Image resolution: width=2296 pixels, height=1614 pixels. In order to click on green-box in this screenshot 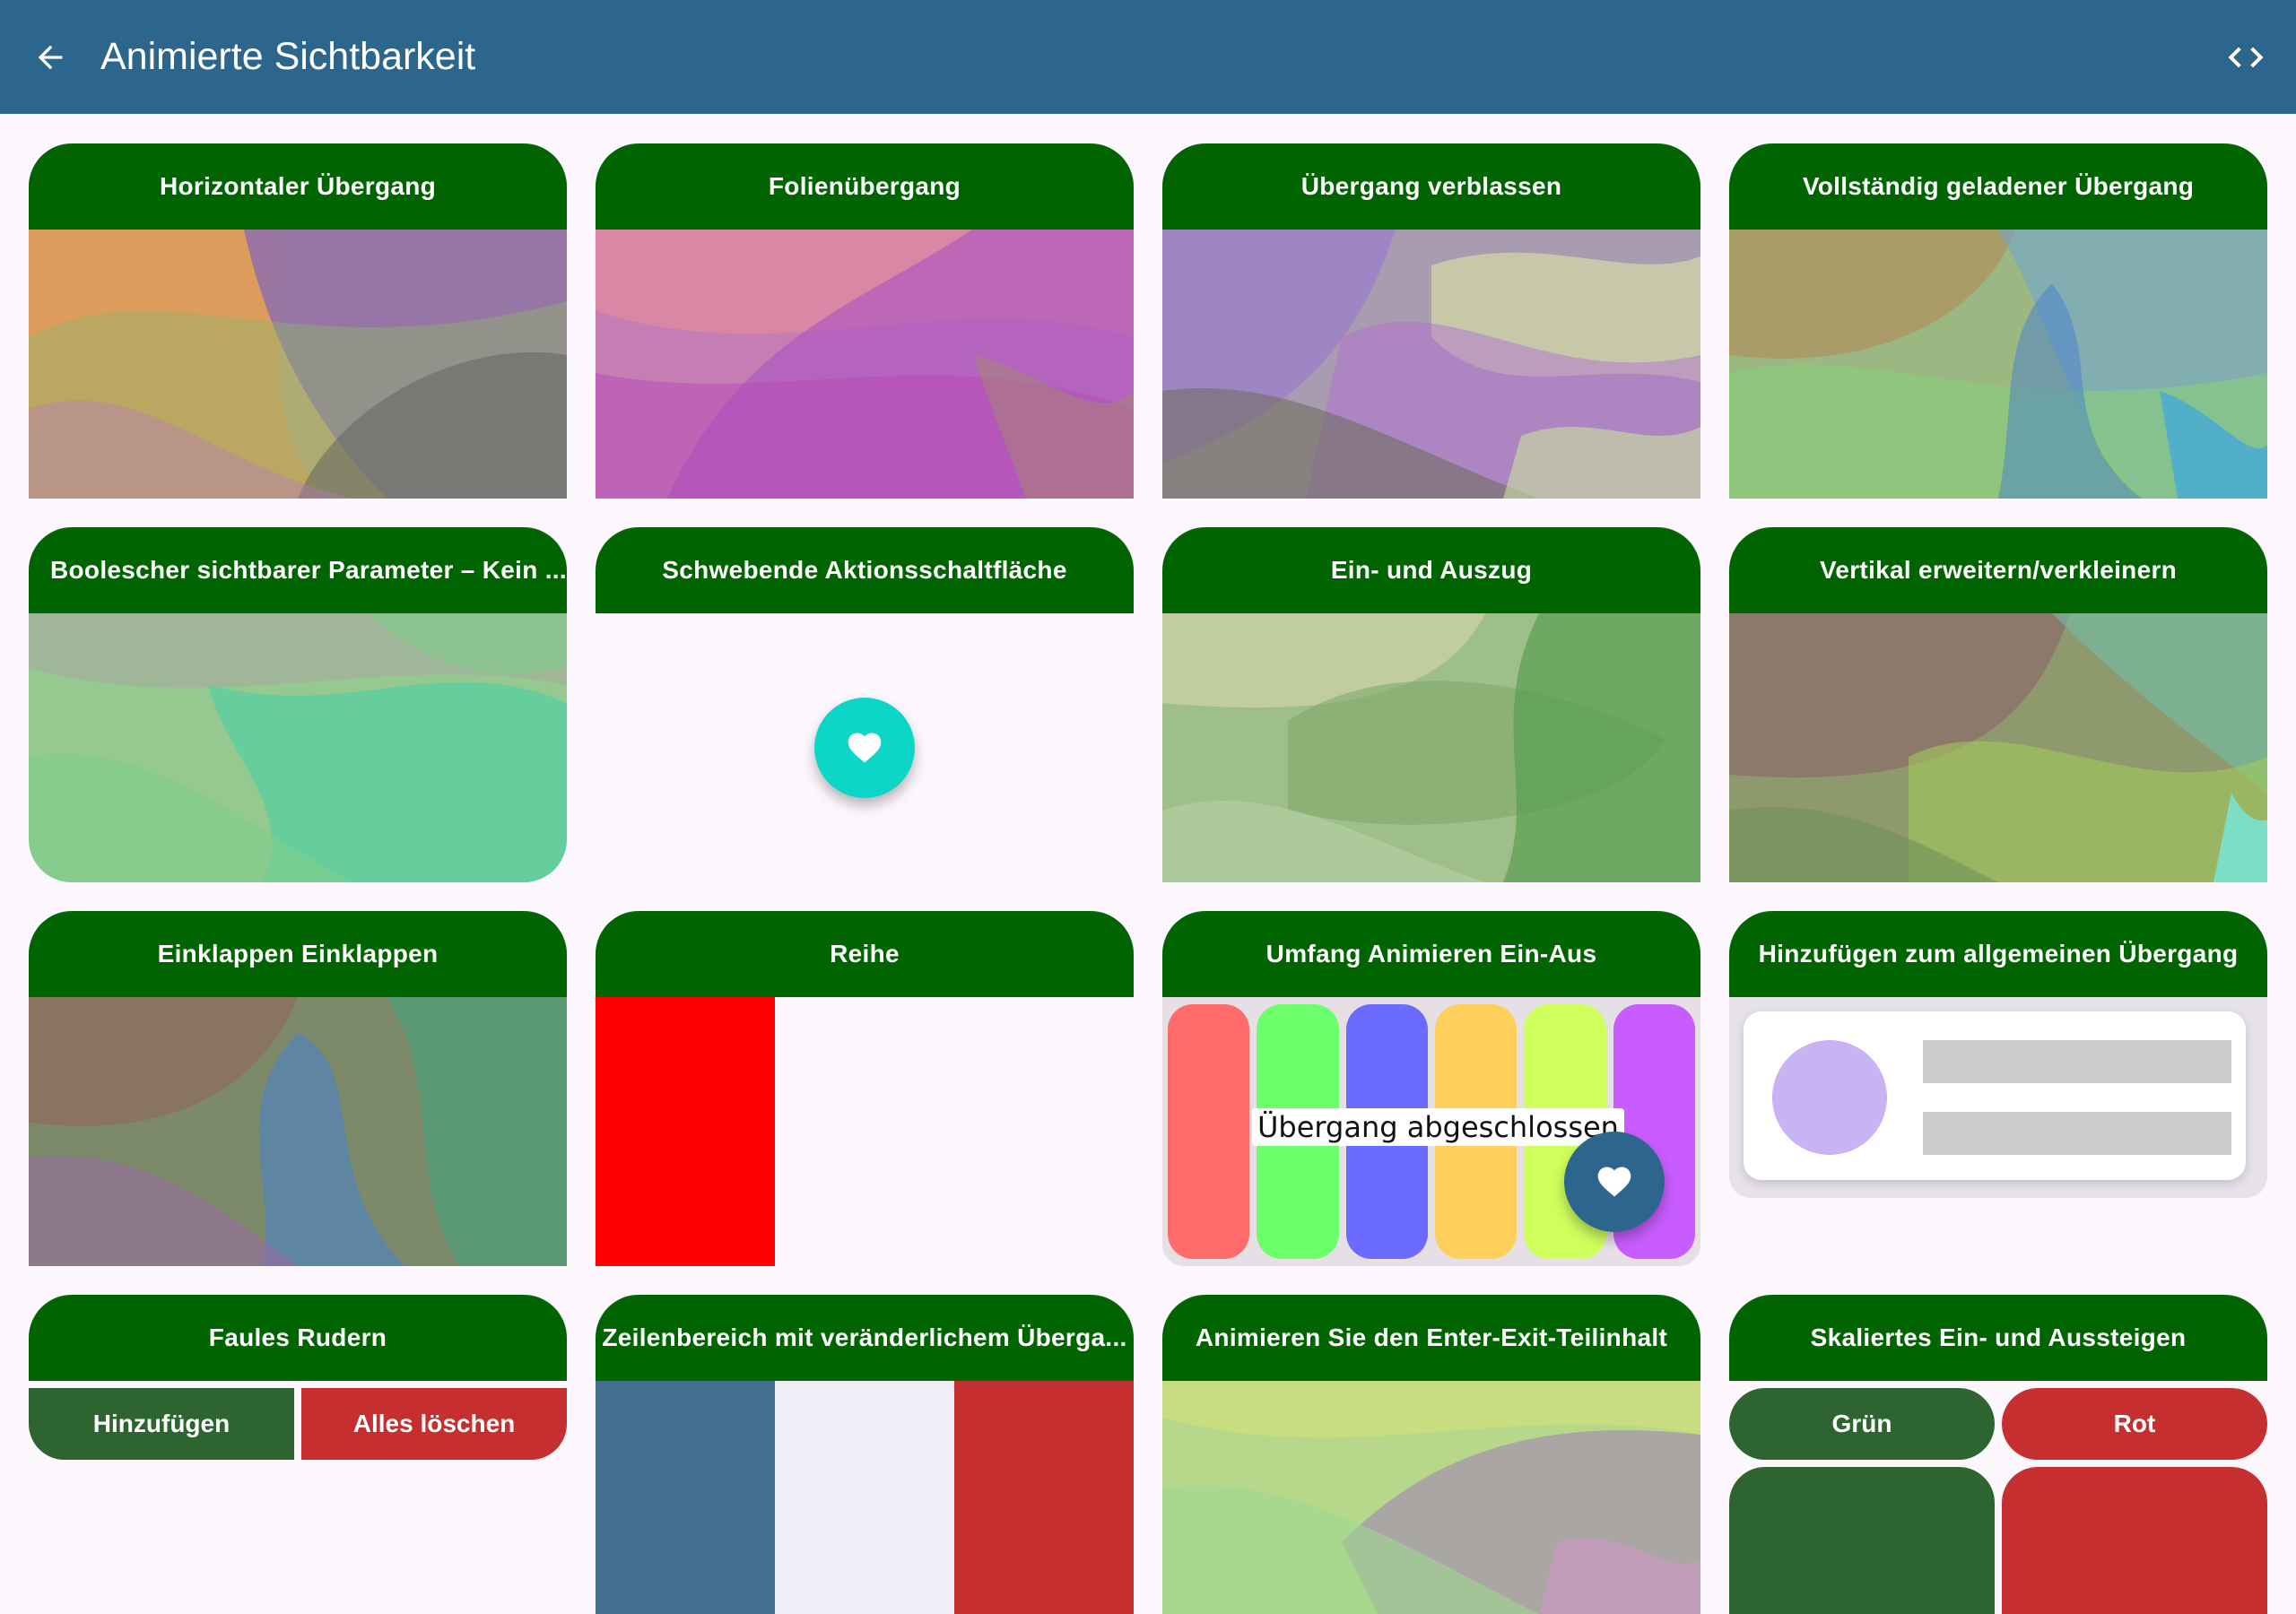, I will do `click(1862, 1540)`.